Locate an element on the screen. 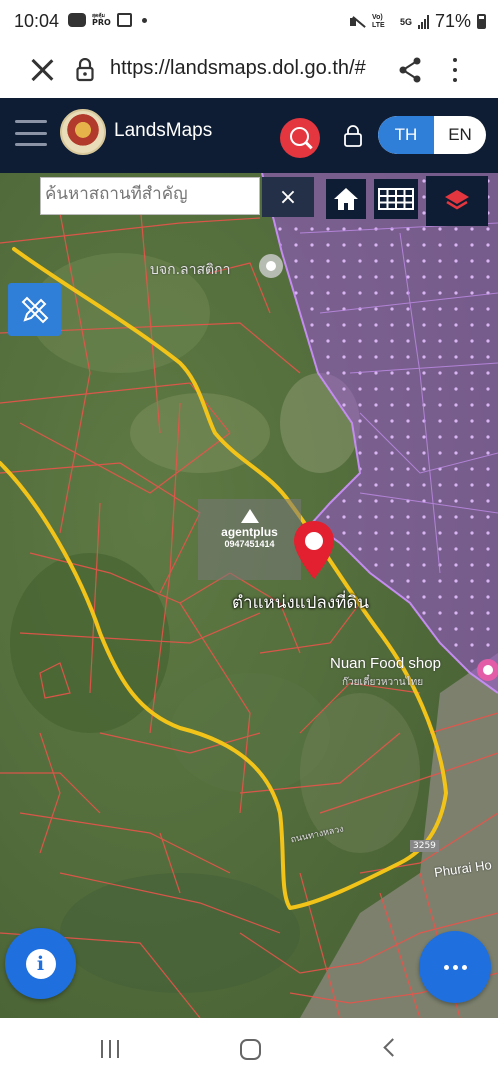 This screenshot has height=1080, width=498. status-time: 10:04 is located at coordinates (37, 21).